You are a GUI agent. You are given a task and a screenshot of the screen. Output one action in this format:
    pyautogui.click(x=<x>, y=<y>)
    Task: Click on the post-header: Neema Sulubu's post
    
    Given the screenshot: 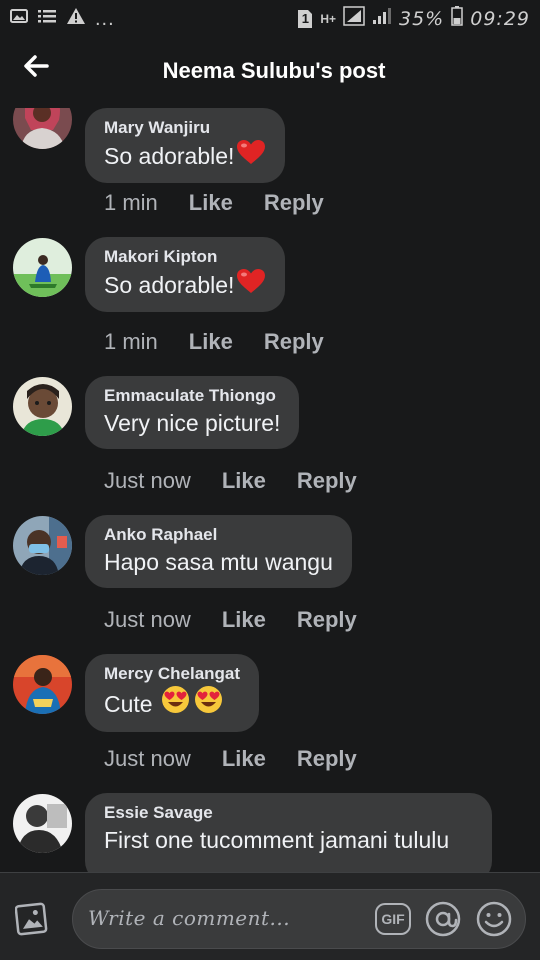 What is the action you would take?
    pyautogui.click(x=270, y=72)
    